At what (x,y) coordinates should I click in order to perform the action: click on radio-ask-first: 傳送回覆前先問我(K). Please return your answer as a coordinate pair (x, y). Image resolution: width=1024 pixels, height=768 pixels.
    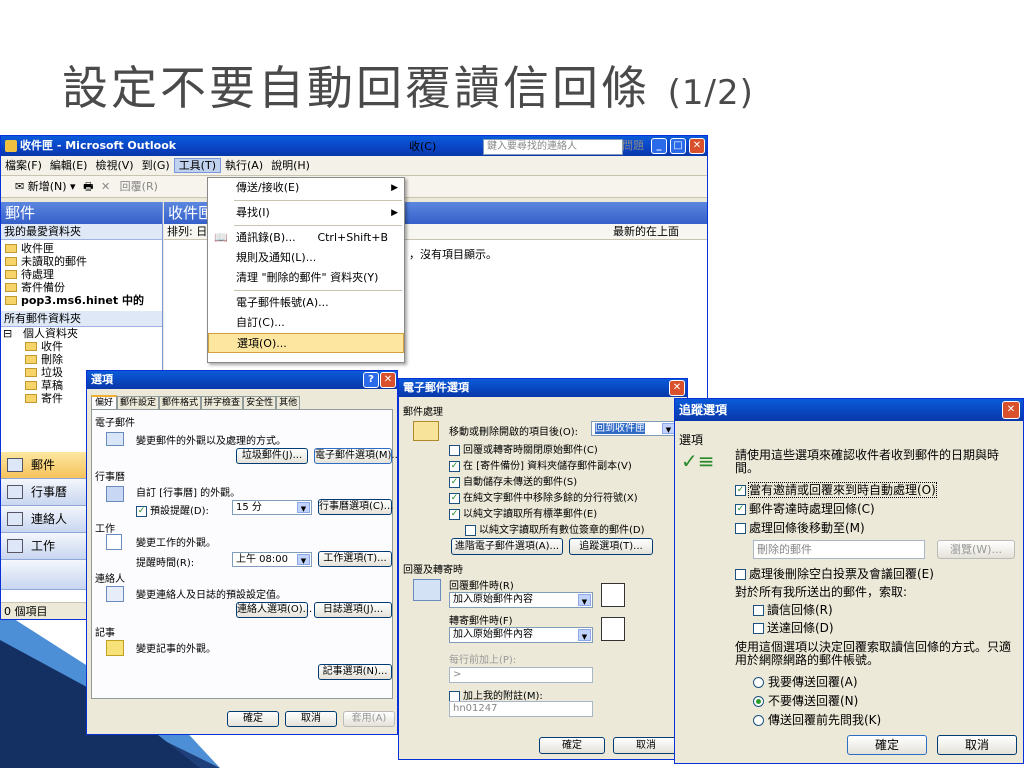
    Looking at the image, I should click on (817, 719).